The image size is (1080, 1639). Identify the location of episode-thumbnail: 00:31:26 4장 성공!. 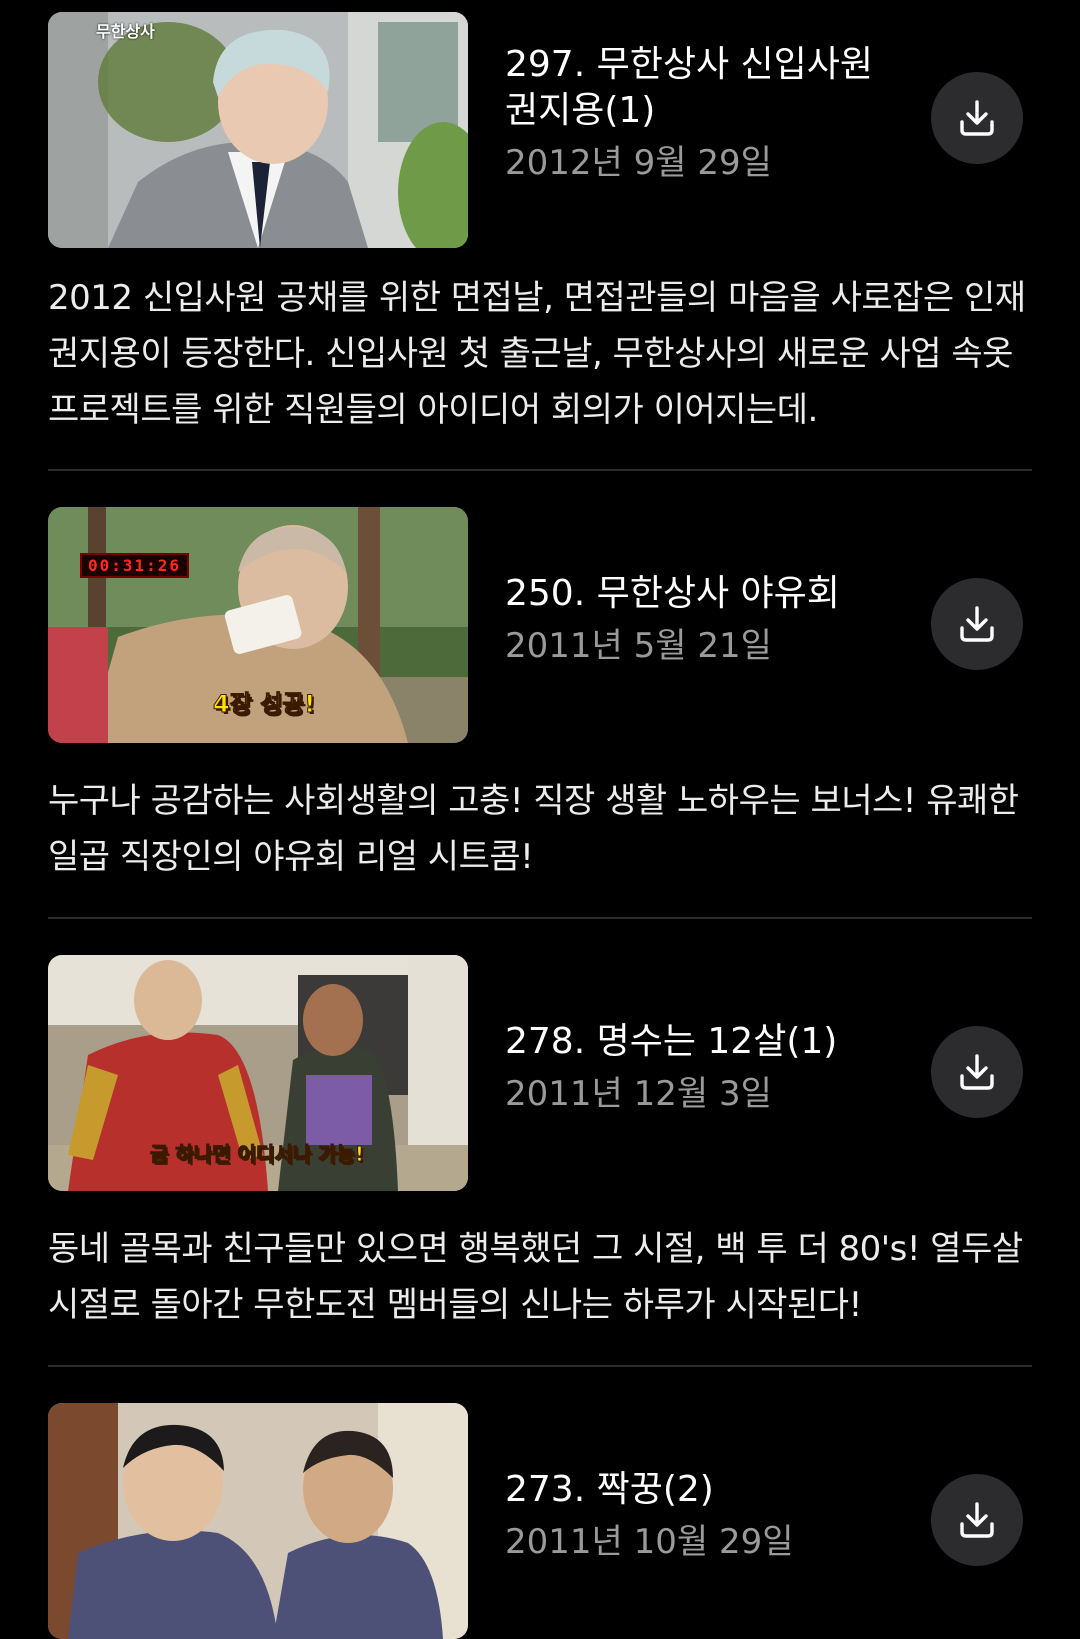
(258, 625).